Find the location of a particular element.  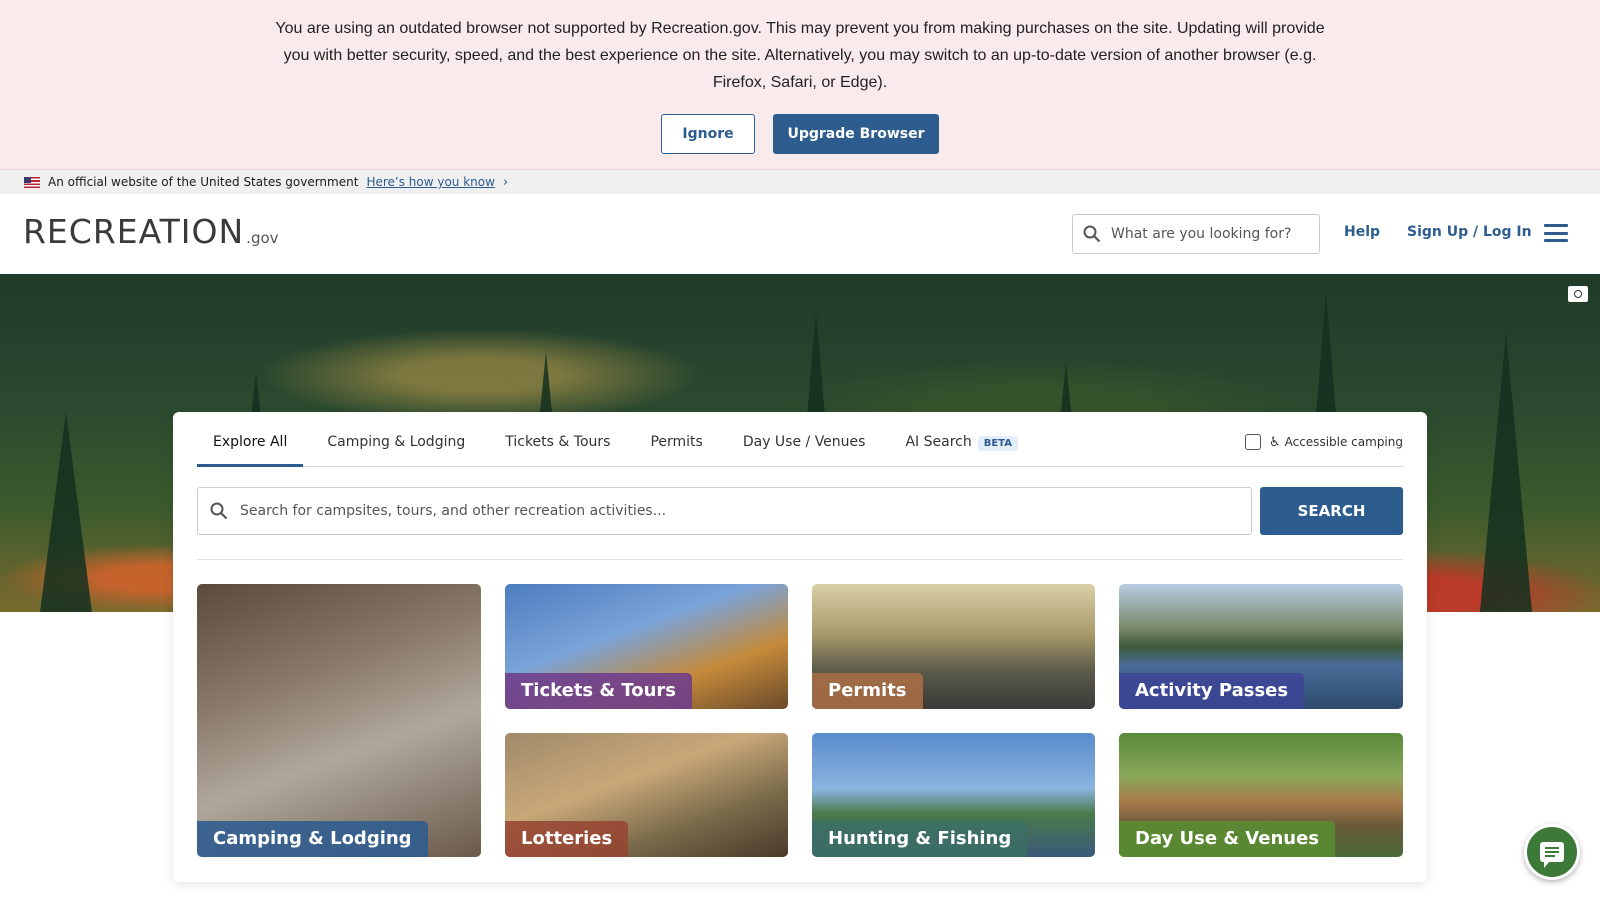

tile-day-use-venues: Day Use & Venues is located at coordinates (1261, 795).